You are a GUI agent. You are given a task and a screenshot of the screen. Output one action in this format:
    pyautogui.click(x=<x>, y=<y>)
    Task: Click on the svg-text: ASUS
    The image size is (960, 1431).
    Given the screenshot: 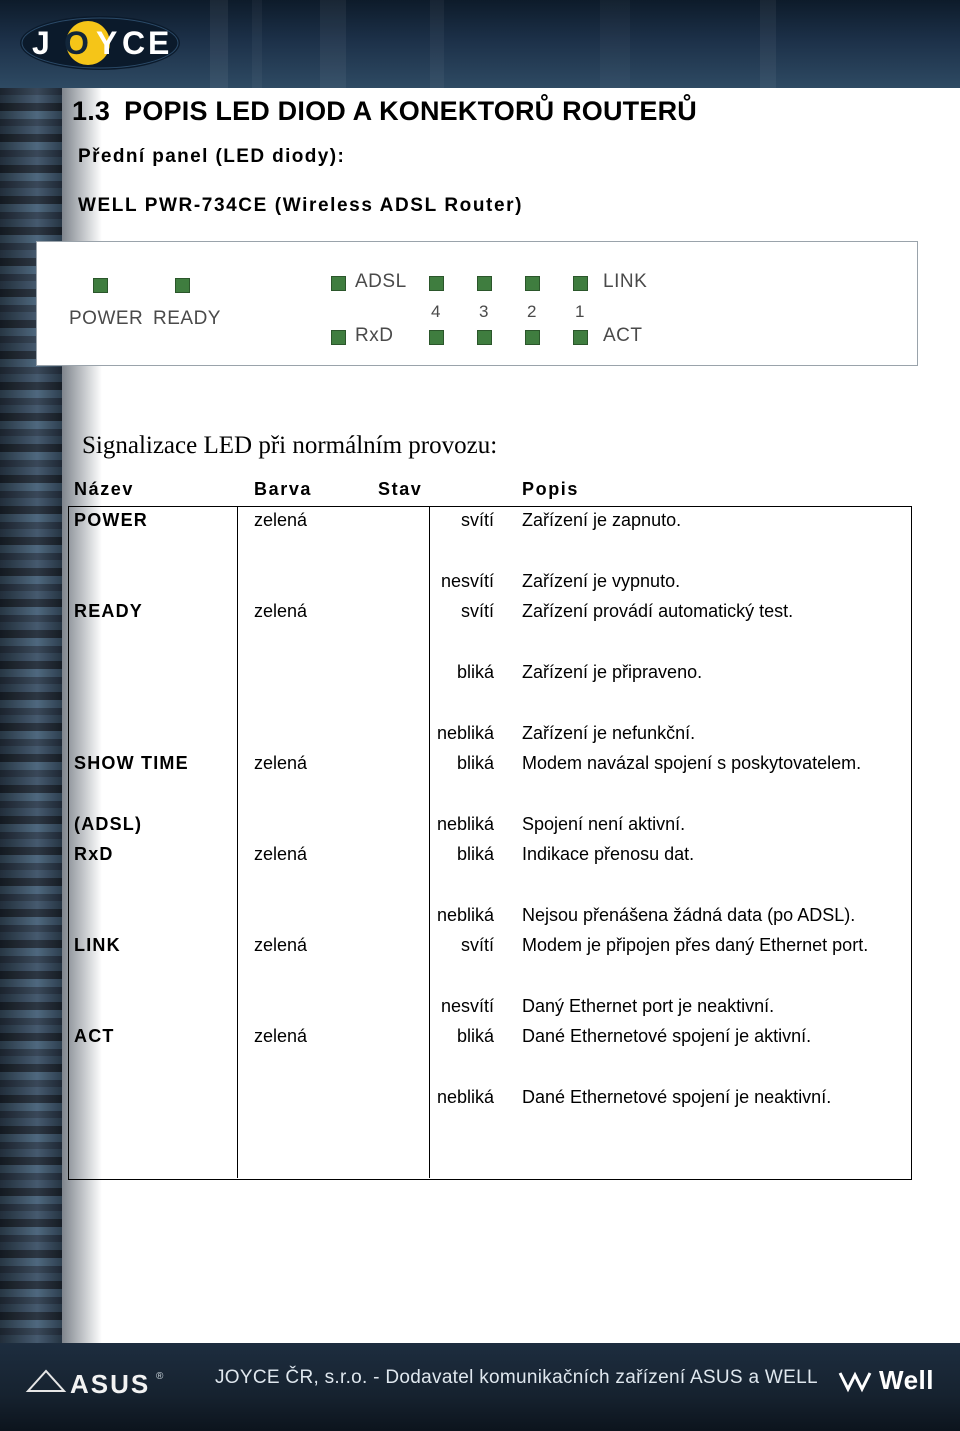 What is the action you would take?
    pyautogui.click(x=110, y=1384)
    